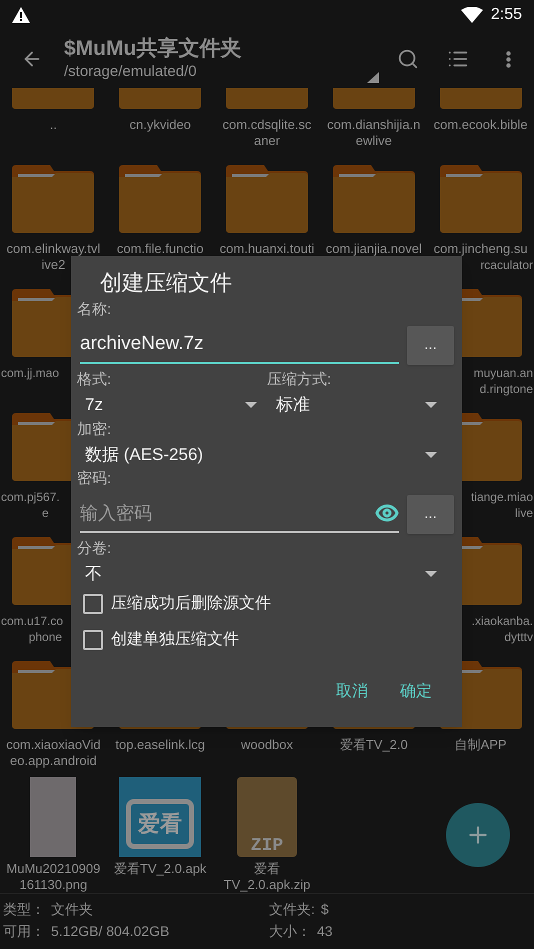 This screenshot has width=534, height=949. Describe the element at coordinates (94, 380) in the screenshot. I see `format-label: 格式:` at that location.